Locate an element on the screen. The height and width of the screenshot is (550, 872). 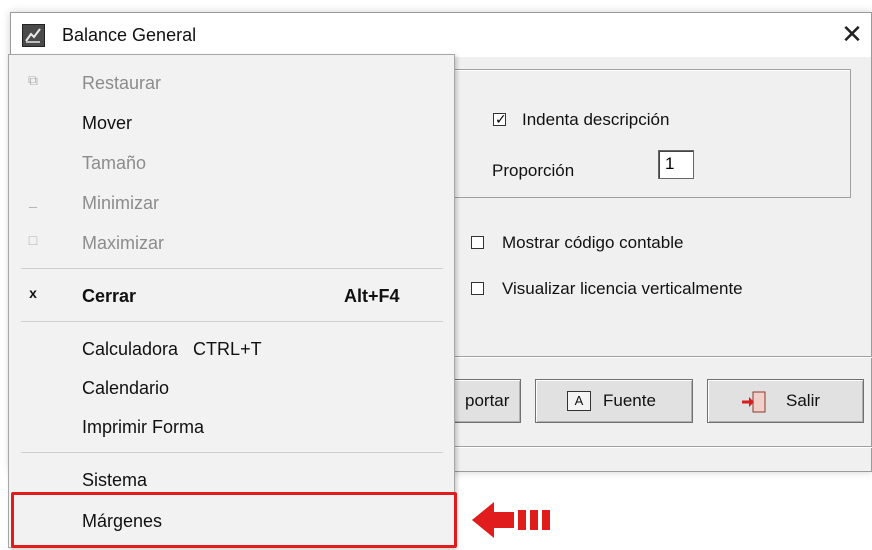
font-icon: A is located at coordinates (579, 401).